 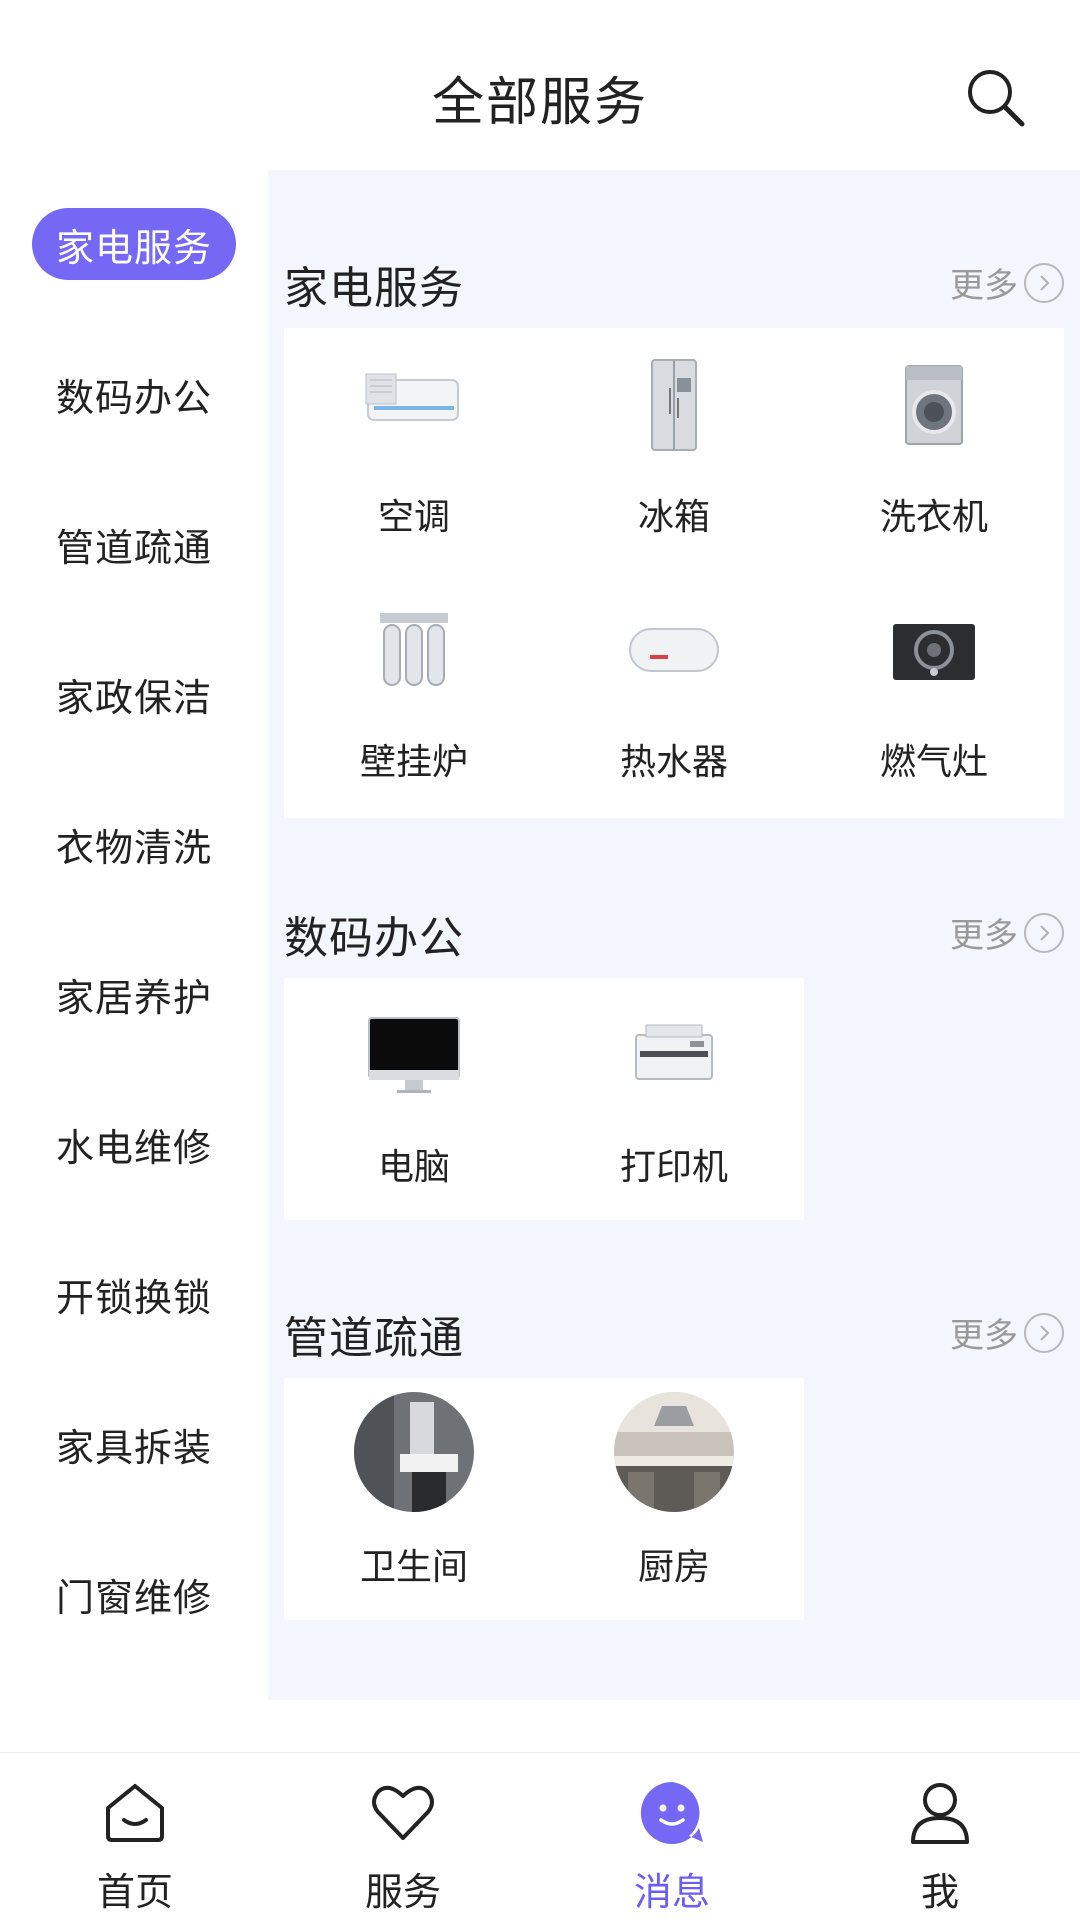 I want to click on tab-messages: 消息, so click(x=672, y=1843).